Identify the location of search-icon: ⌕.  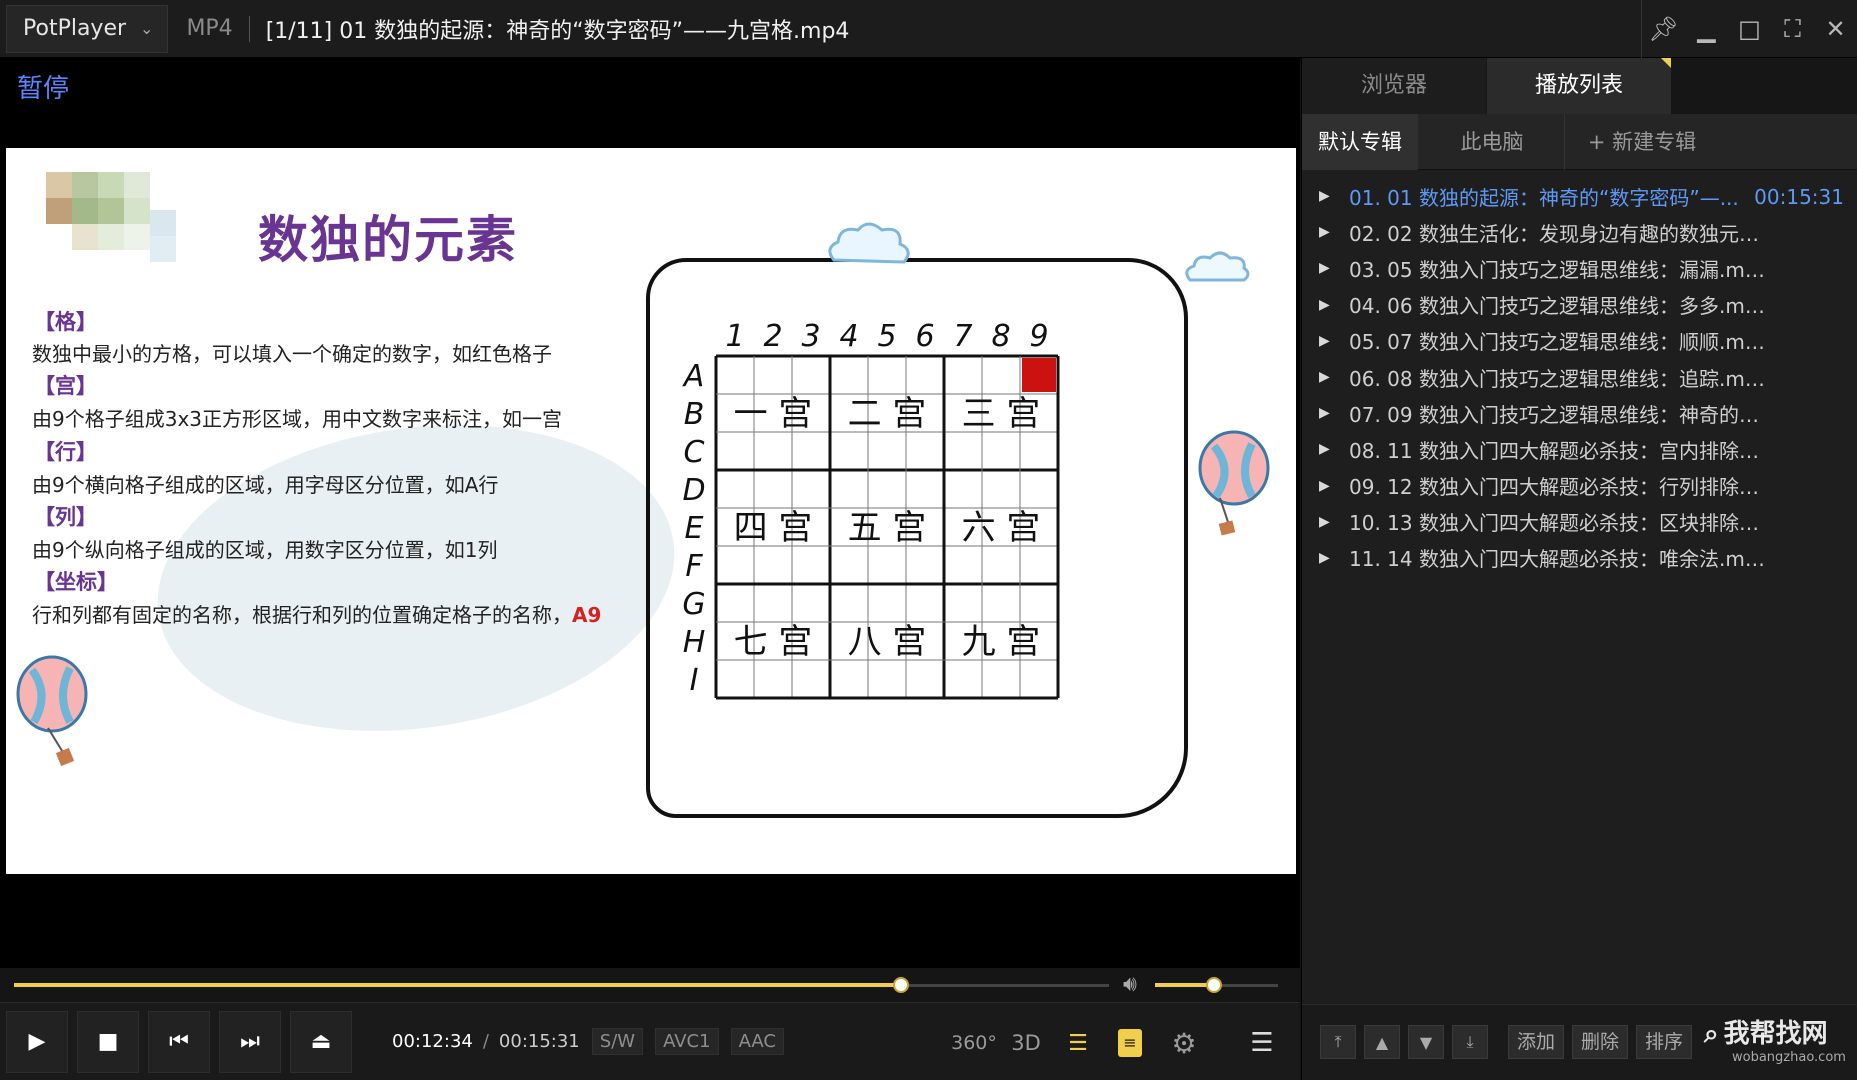
(1711, 1034).